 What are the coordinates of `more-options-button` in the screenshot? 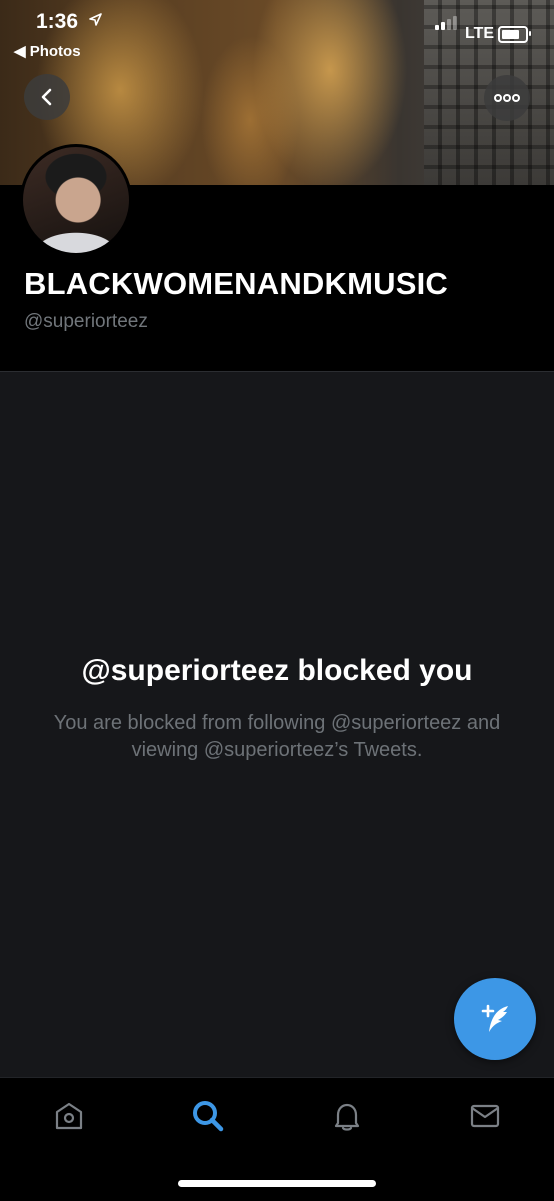 It's located at (507, 98).